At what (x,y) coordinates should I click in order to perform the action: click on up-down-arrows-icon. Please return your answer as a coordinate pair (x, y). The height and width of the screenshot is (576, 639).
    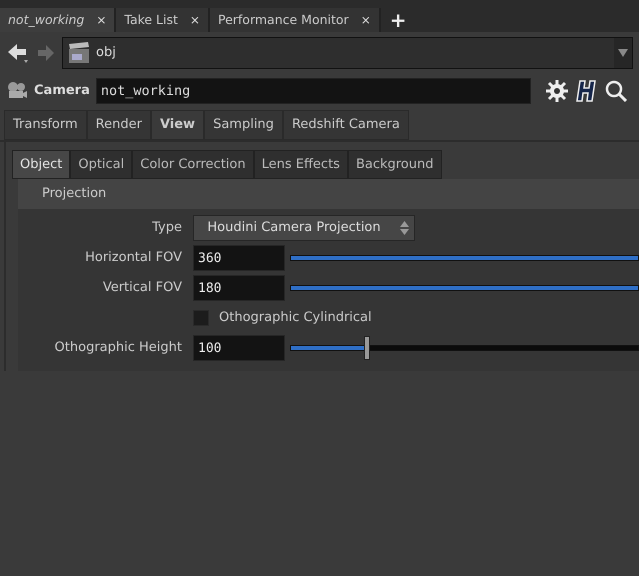
    Looking at the image, I should click on (404, 228).